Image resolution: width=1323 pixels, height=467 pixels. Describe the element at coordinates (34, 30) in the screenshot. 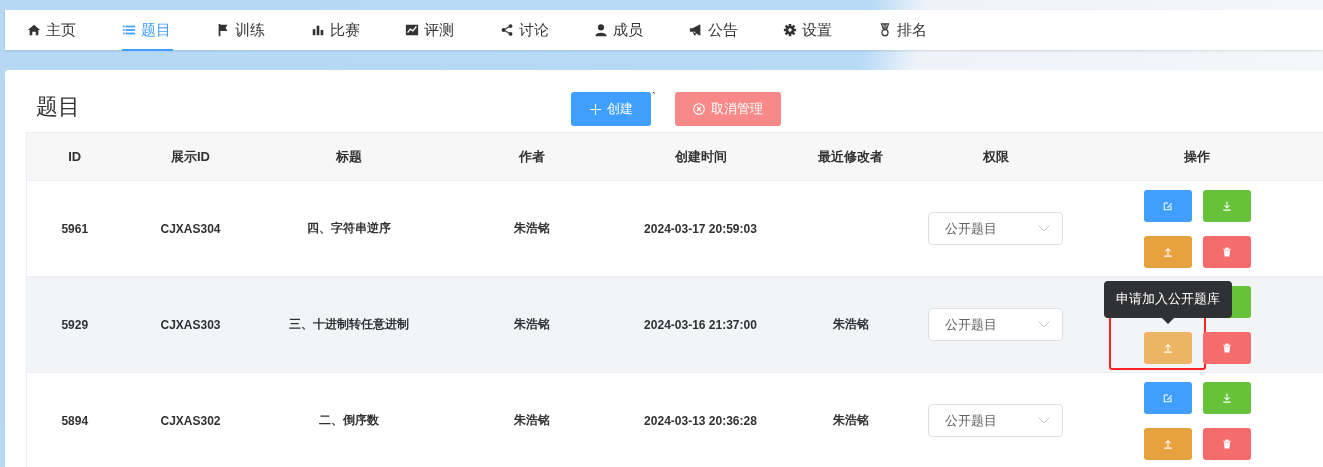

I see `home-icon` at that location.